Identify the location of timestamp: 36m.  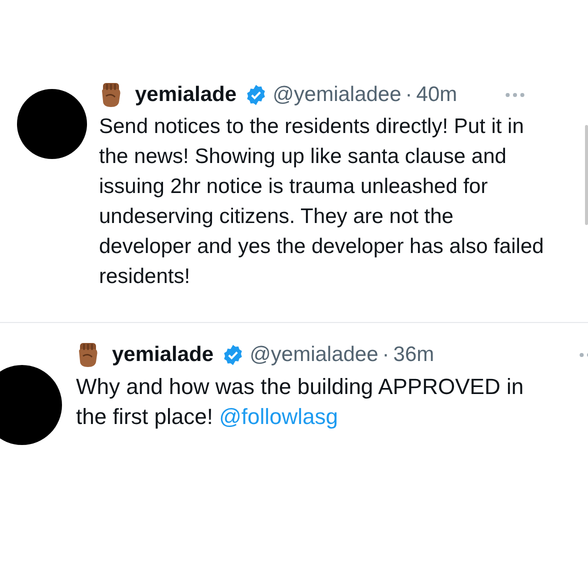
(413, 355).